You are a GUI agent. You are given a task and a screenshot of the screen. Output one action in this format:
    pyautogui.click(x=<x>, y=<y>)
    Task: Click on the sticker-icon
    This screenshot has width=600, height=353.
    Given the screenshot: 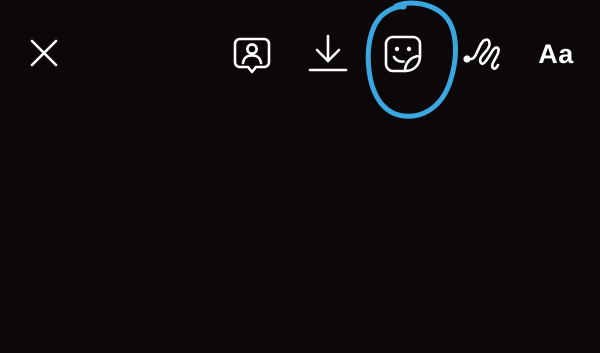 What is the action you would take?
    pyautogui.click(x=403, y=54)
    